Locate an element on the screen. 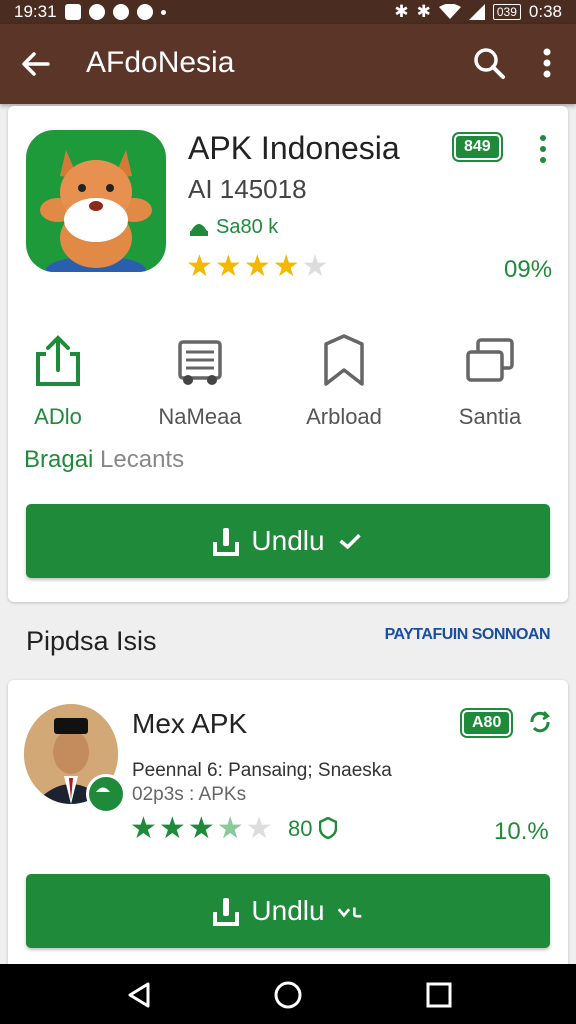 Image resolution: width=576 pixels, height=1024 pixels. search-icon is located at coordinates (489, 63).